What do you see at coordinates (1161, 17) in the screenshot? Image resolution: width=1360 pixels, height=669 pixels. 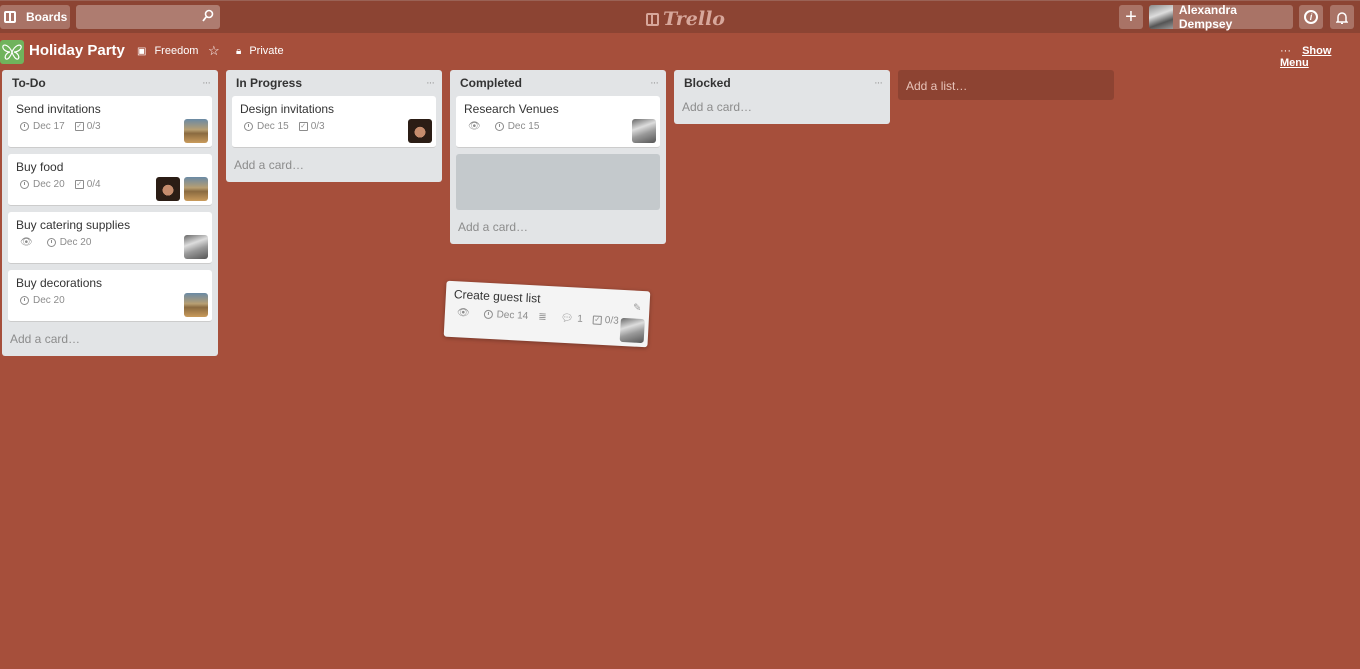 I see `user-avatar` at bounding box center [1161, 17].